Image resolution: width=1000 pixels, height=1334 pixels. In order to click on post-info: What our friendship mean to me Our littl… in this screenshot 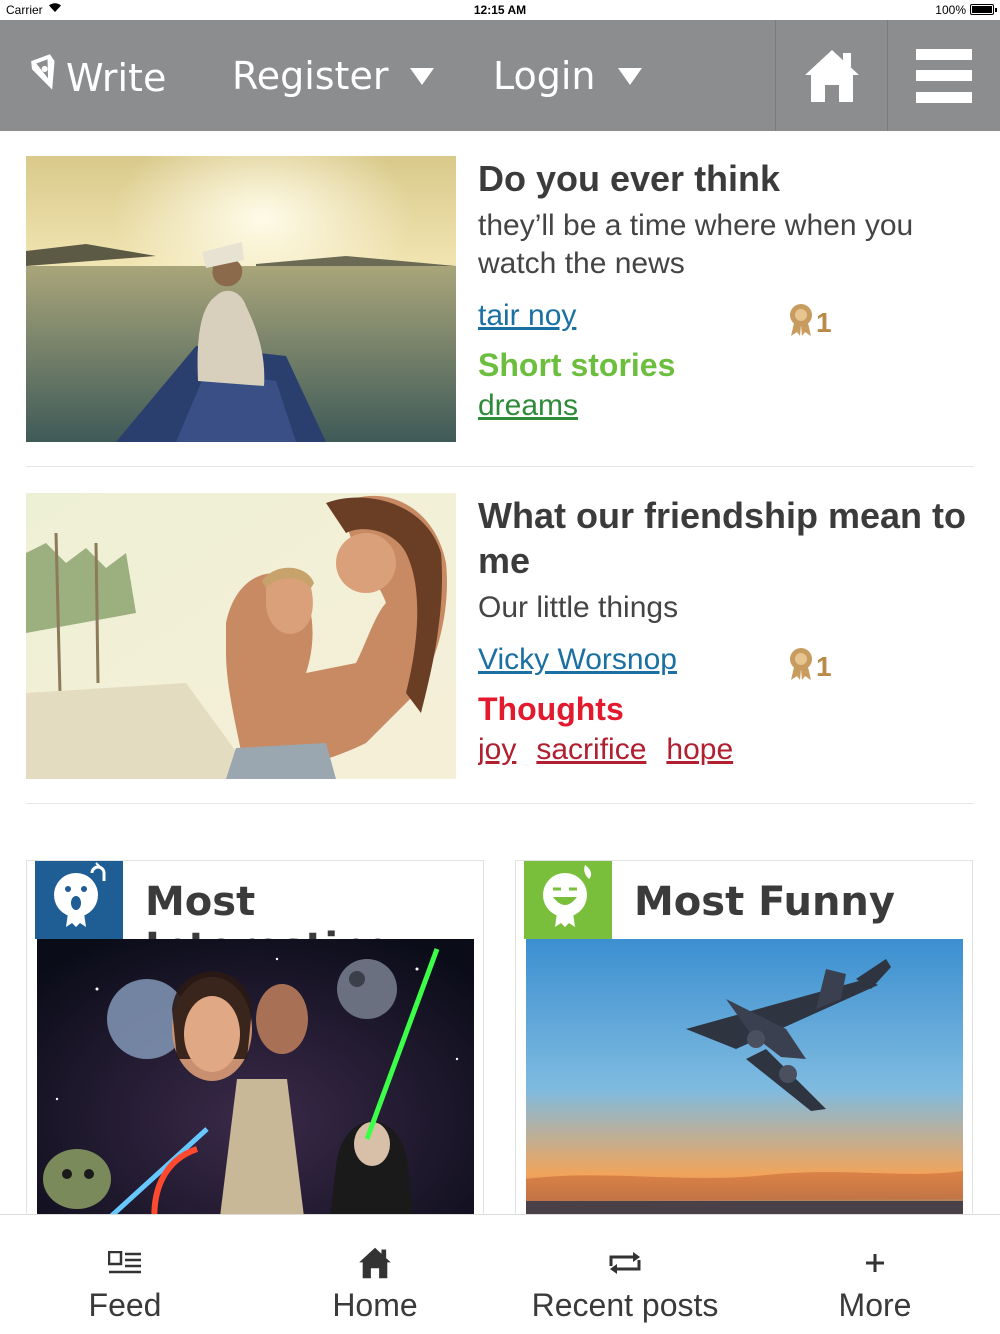, I will do `click(726, 630)`.